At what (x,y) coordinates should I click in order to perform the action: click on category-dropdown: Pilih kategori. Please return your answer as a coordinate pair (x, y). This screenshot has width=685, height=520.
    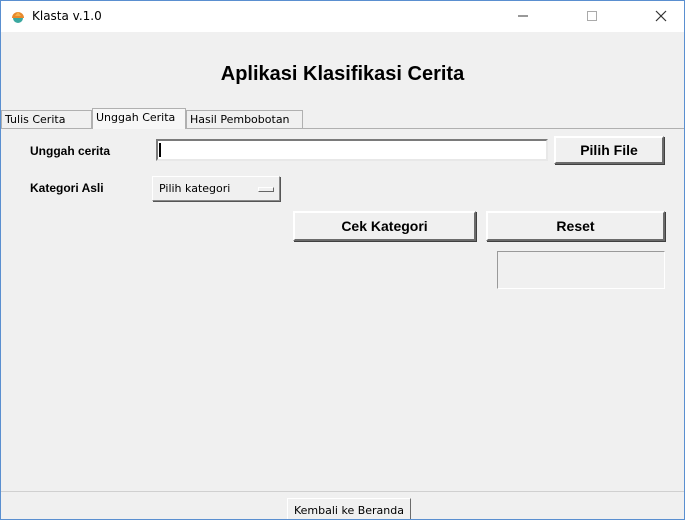
    Looking at the image, I should click on (216, 188).